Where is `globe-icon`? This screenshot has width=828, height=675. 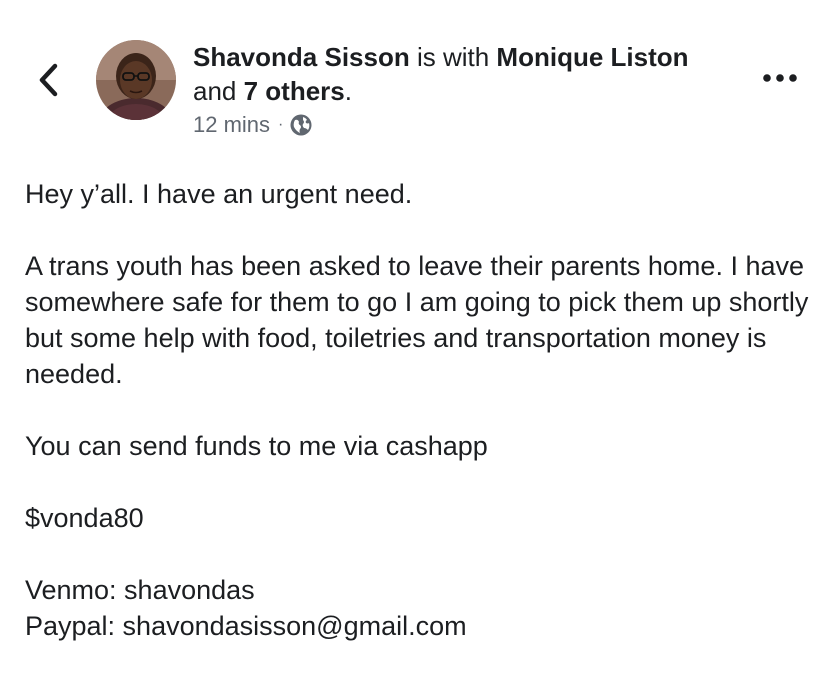
globe-icon is located at coordinates (301, 125).